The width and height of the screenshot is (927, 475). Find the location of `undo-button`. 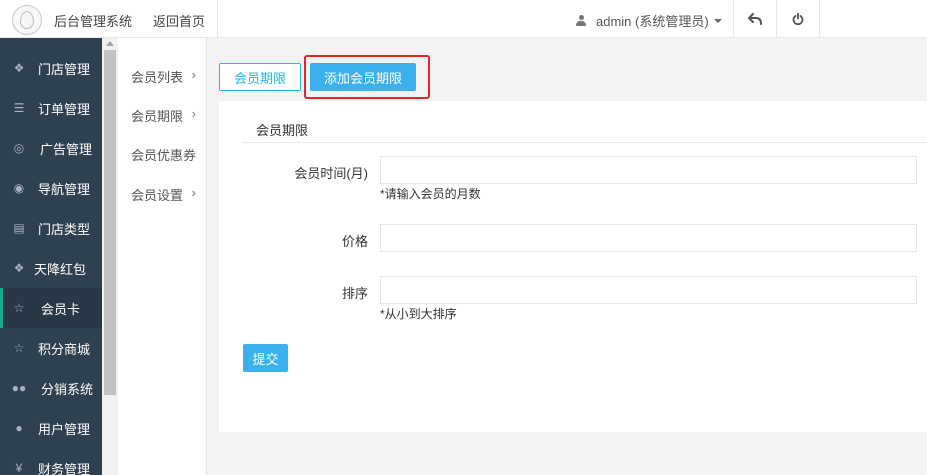

undo-button is located at coordinates (755, 19).